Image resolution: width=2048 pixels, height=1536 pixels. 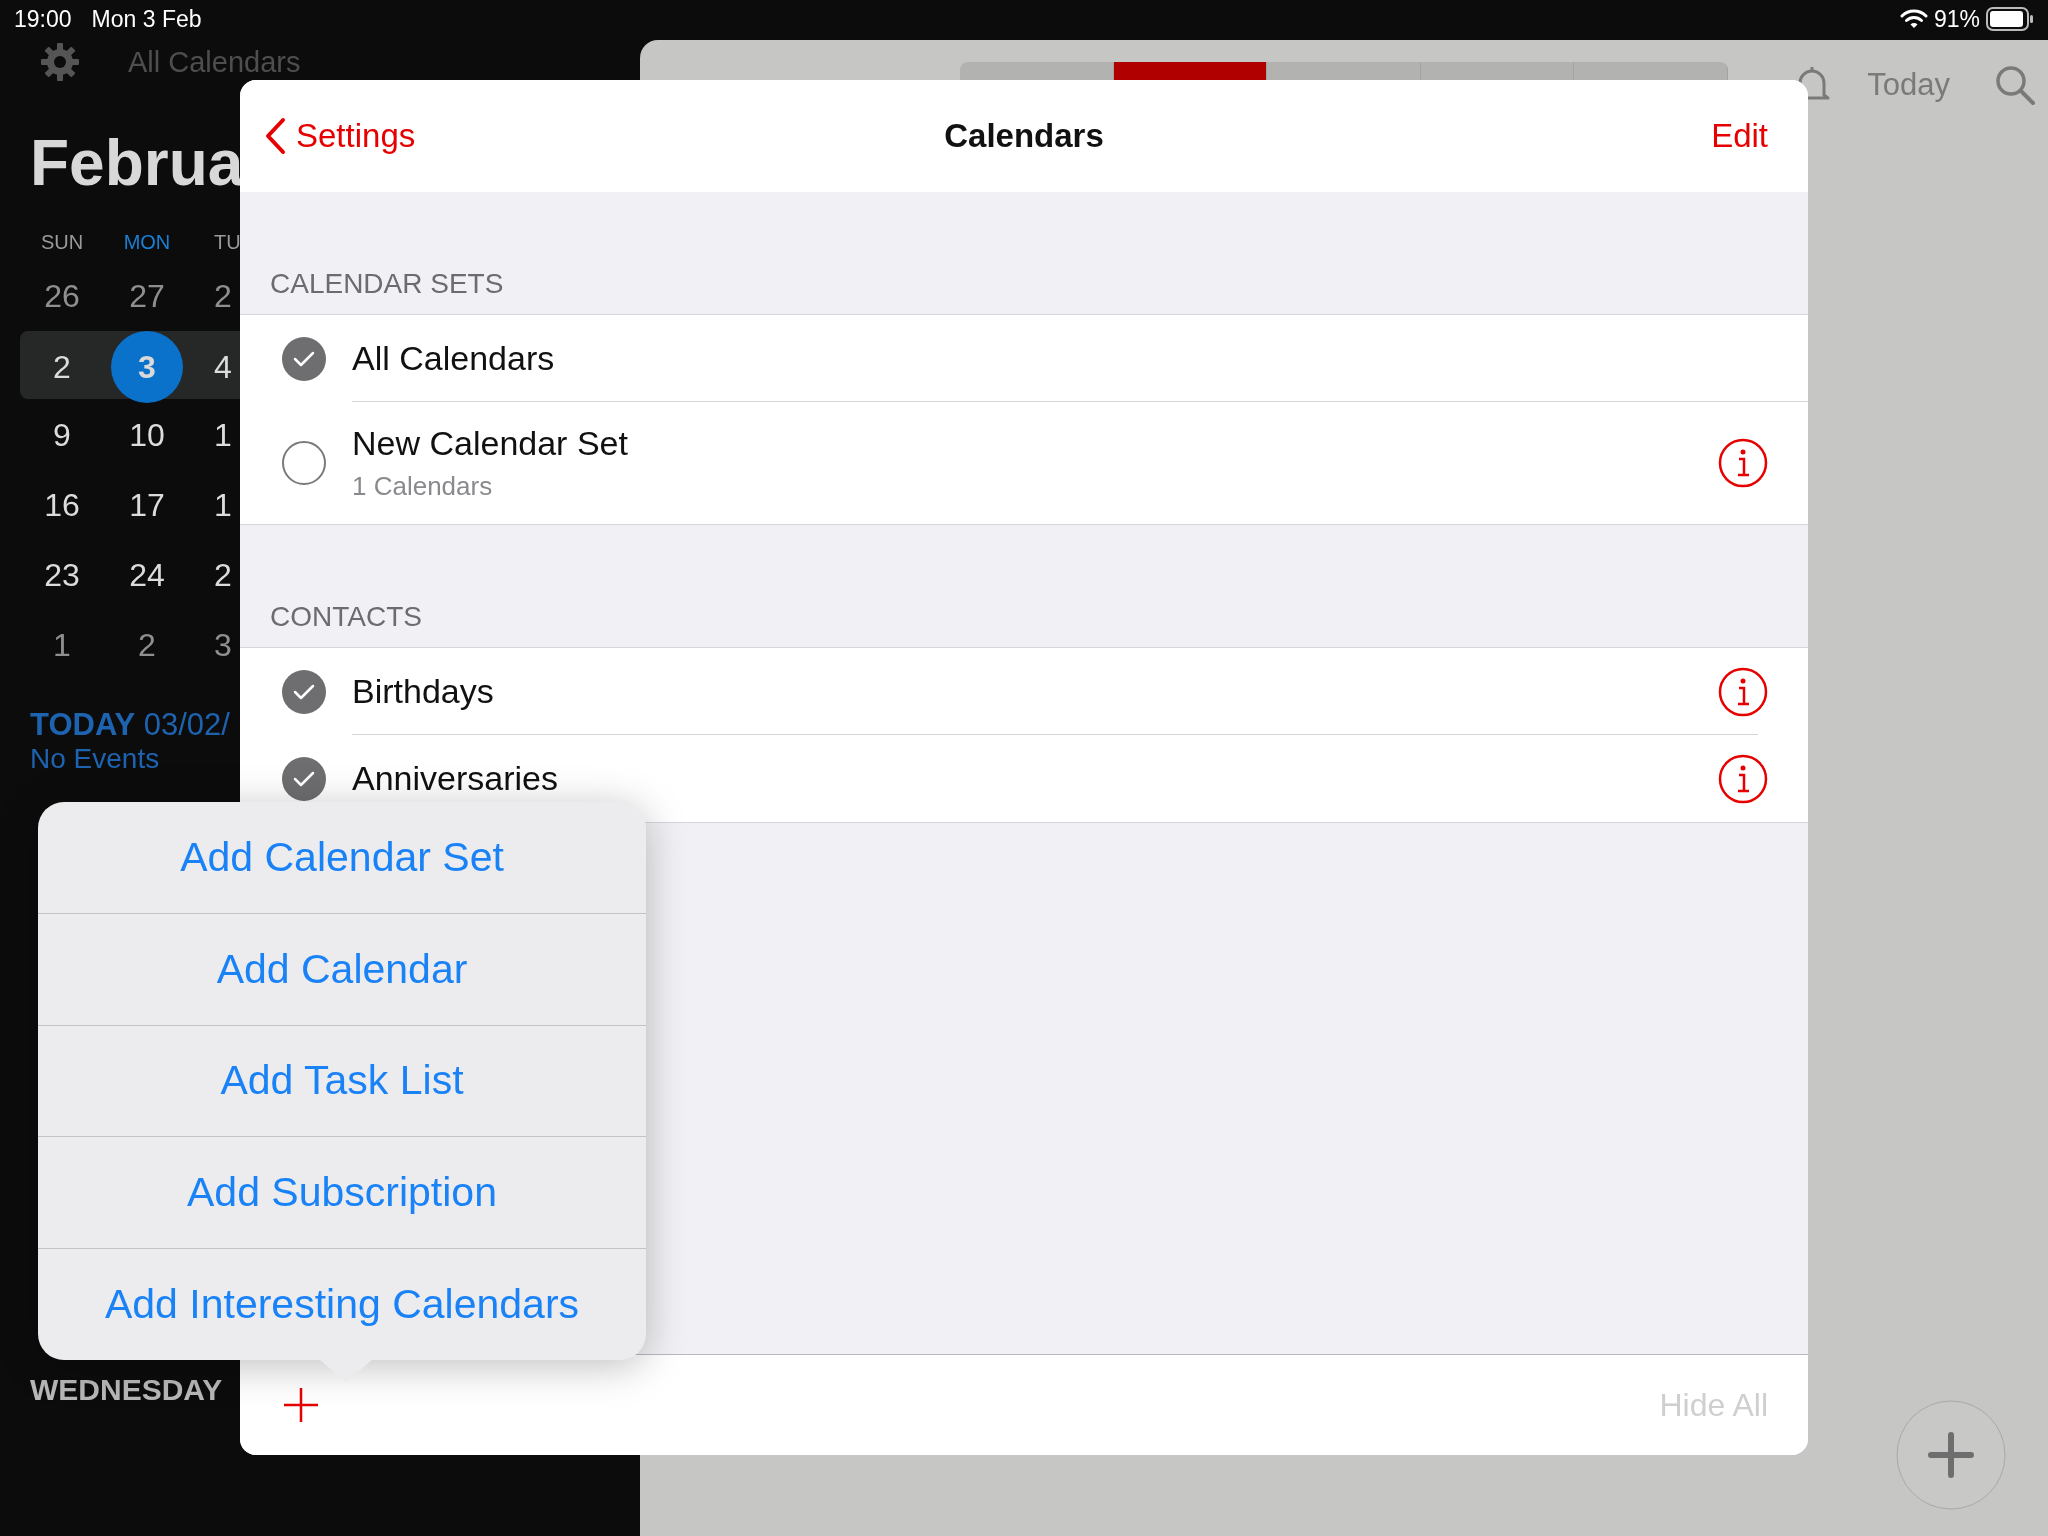 What do you see at coordinates (304, 463) in the screenshot?
I see `empty-circle-icon` at bounding box center [304, 463].